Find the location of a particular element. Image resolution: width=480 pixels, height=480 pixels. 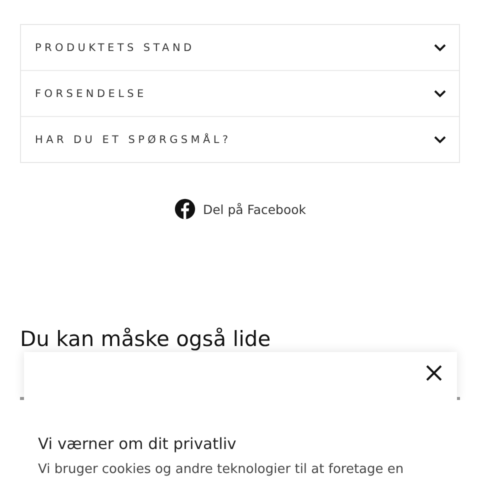

section-heading: Du kan måske også lide is located at coordinates (146, 339).